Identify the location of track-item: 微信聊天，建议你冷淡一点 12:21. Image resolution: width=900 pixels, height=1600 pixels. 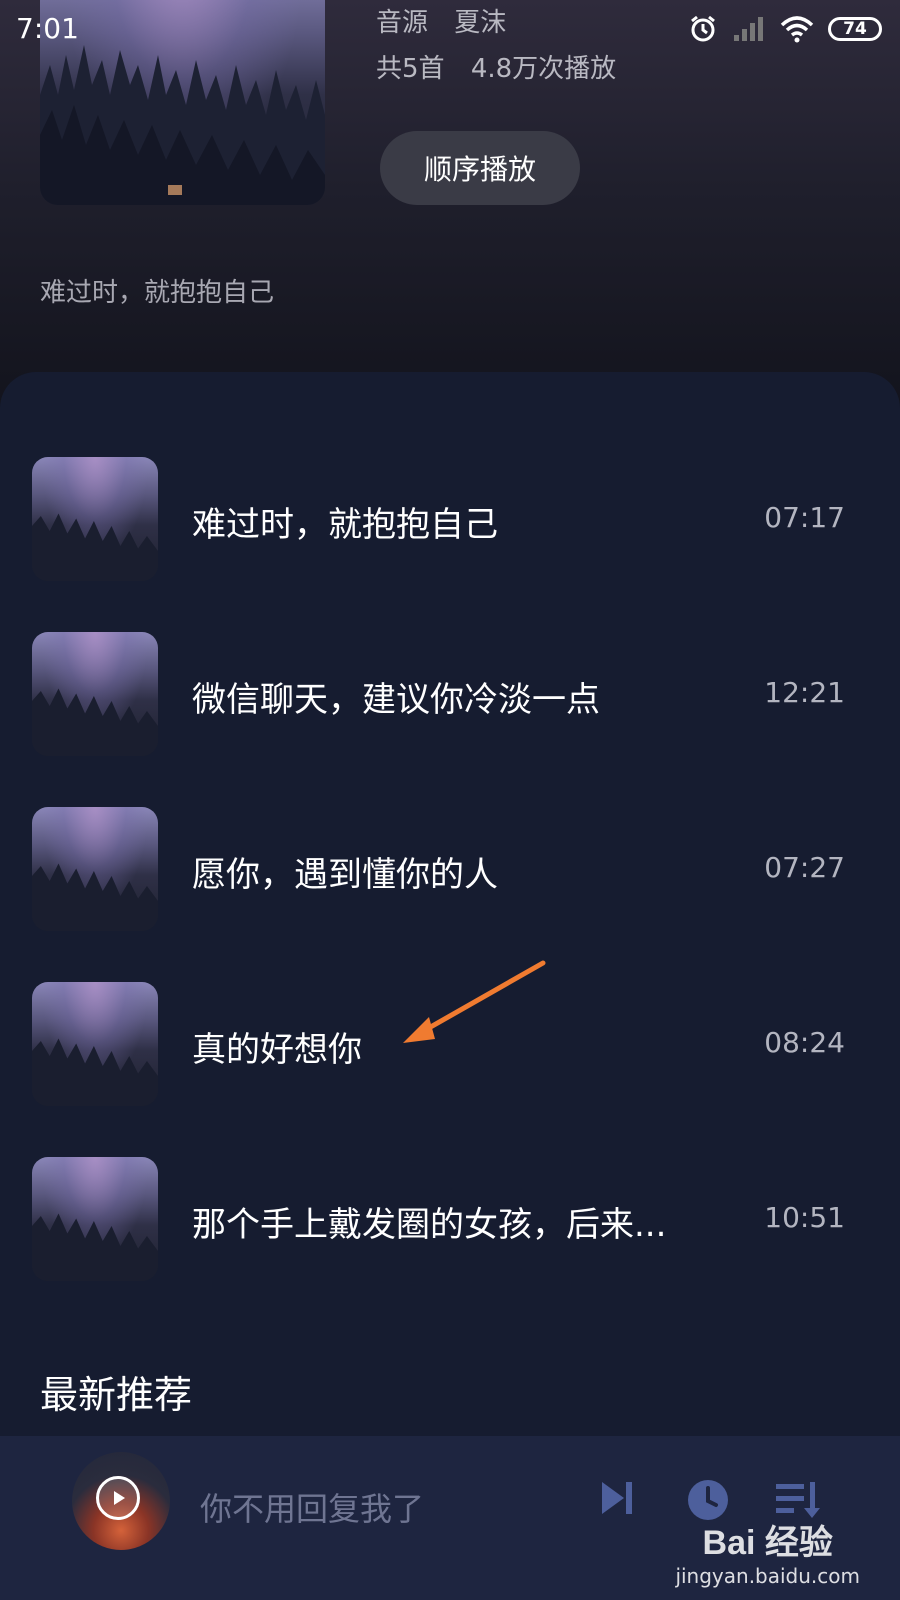
(450, 694).